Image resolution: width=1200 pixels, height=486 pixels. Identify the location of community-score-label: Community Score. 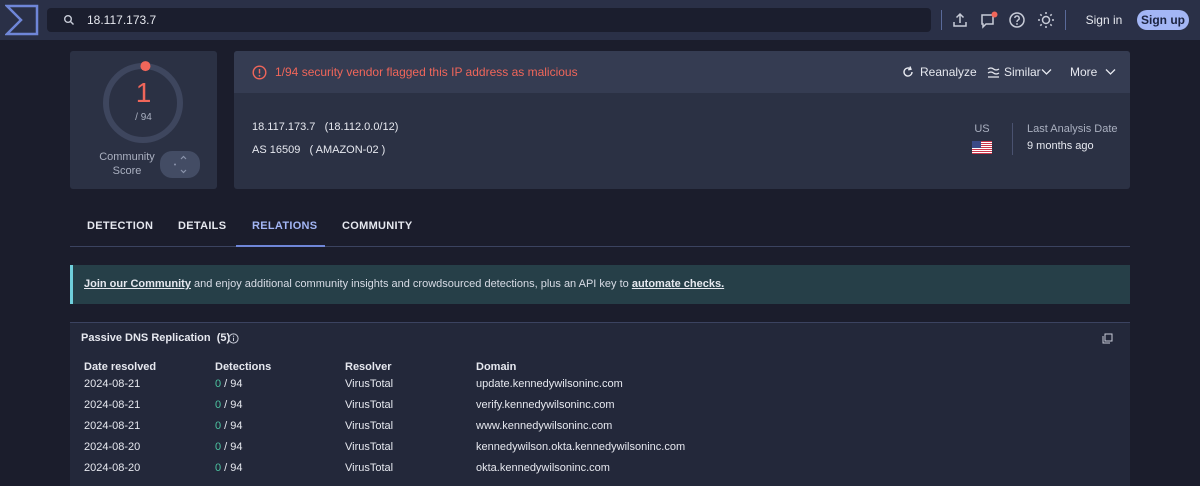
(127, 164).